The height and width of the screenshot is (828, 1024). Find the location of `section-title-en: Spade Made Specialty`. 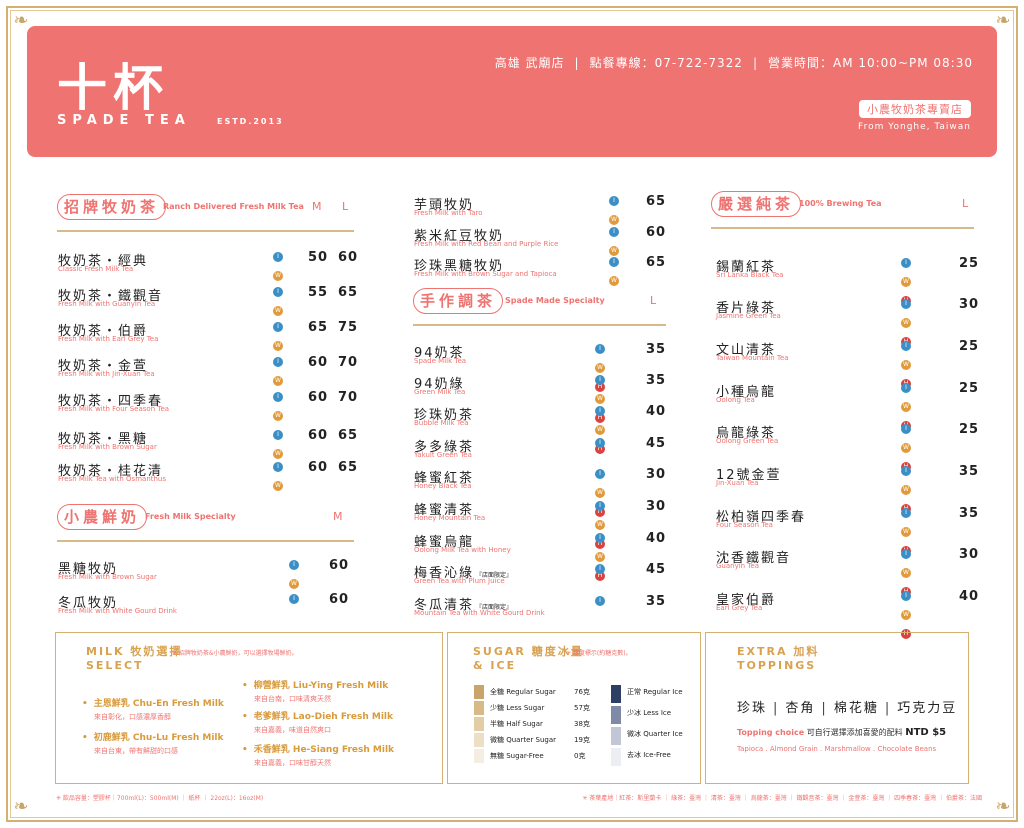

section-title-en: Spade Made Specialty is located at coordinates (555, 300).